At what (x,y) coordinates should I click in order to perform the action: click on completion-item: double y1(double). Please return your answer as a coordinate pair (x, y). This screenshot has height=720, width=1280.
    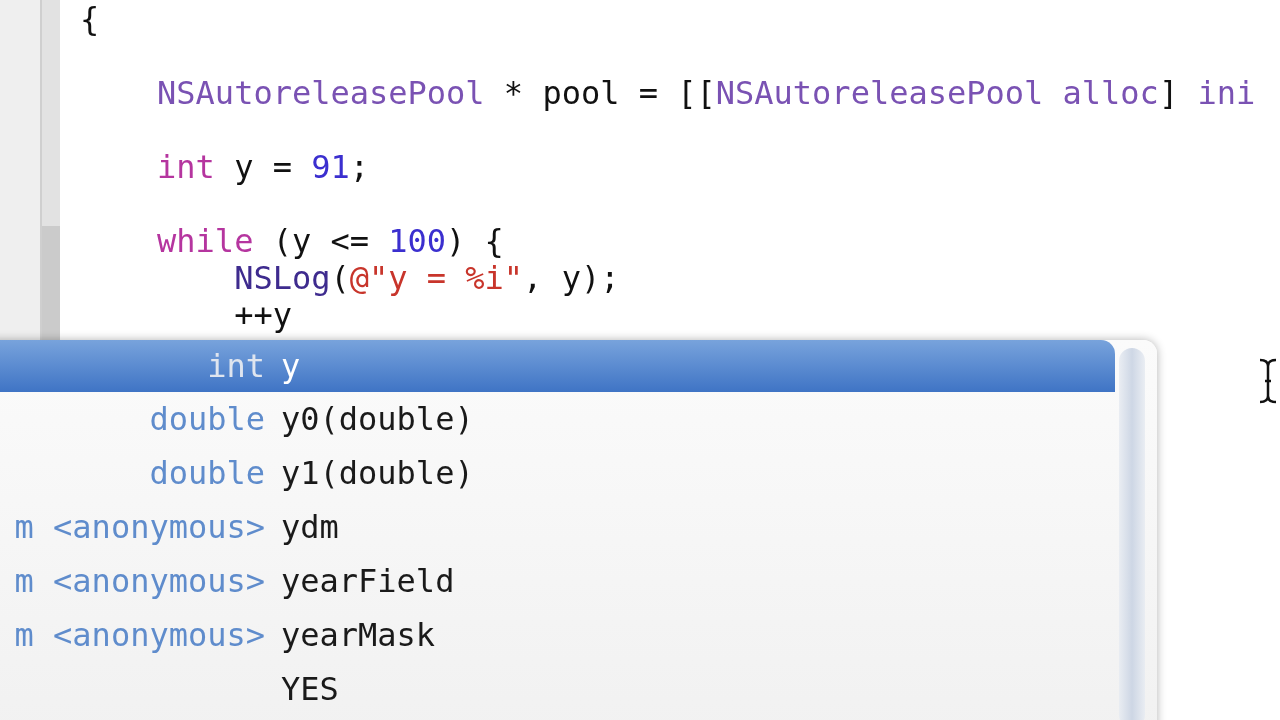
    Looking at the image, I should click on (557, 473).